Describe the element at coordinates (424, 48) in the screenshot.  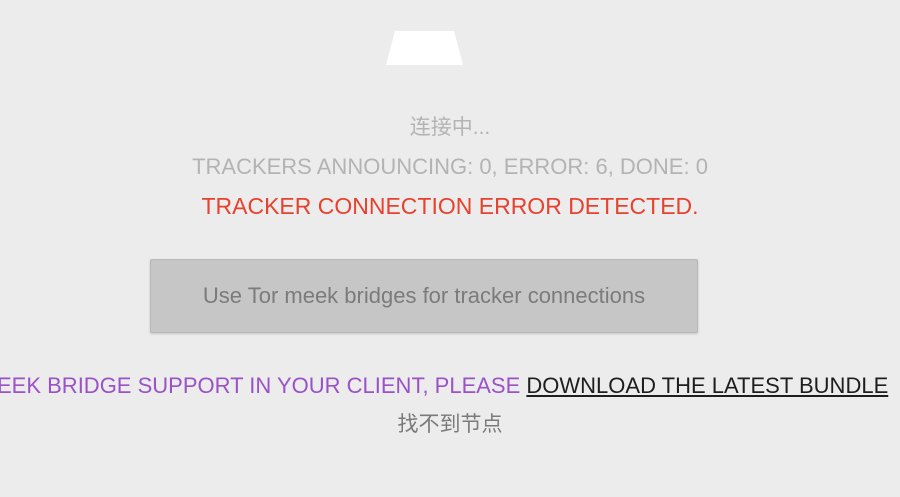
I see `logo-icon` at that location.